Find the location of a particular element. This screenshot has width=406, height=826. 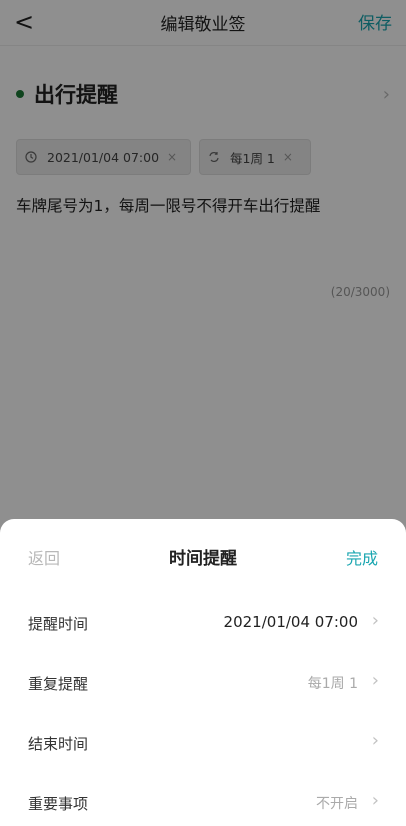

row-label: 重复提醒 is located at coordinates (58, 684).